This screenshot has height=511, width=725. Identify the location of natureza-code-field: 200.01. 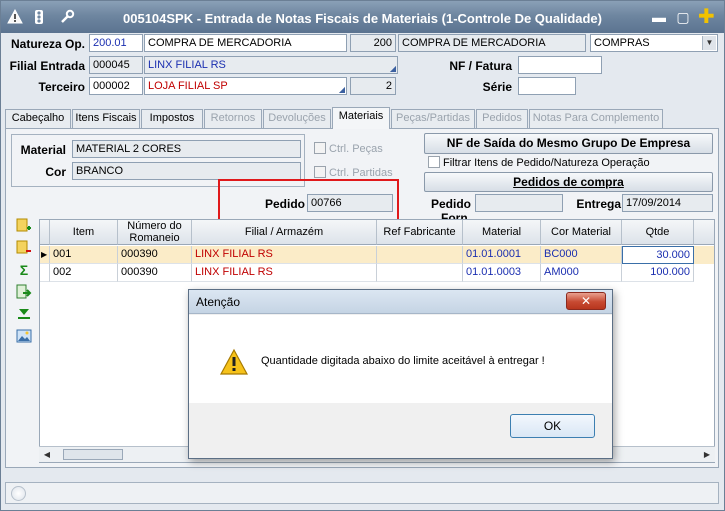
(116, 43).